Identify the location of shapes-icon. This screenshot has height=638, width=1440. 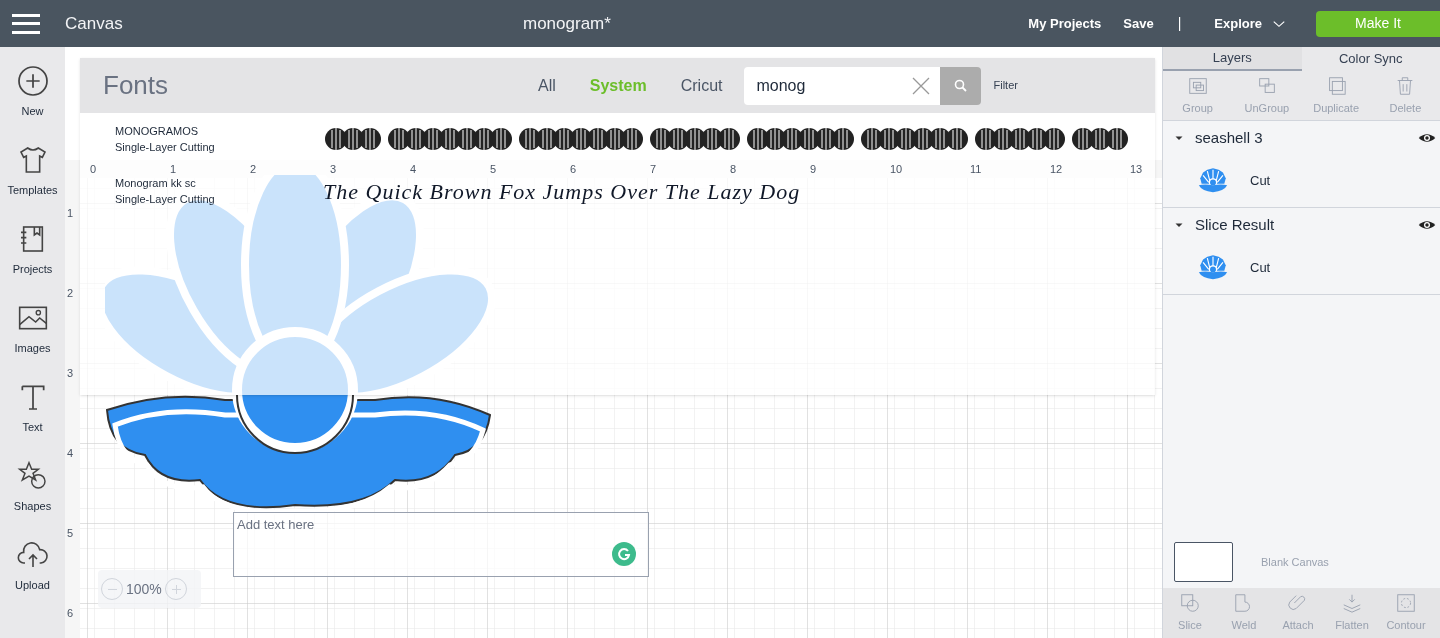
(32, 476).